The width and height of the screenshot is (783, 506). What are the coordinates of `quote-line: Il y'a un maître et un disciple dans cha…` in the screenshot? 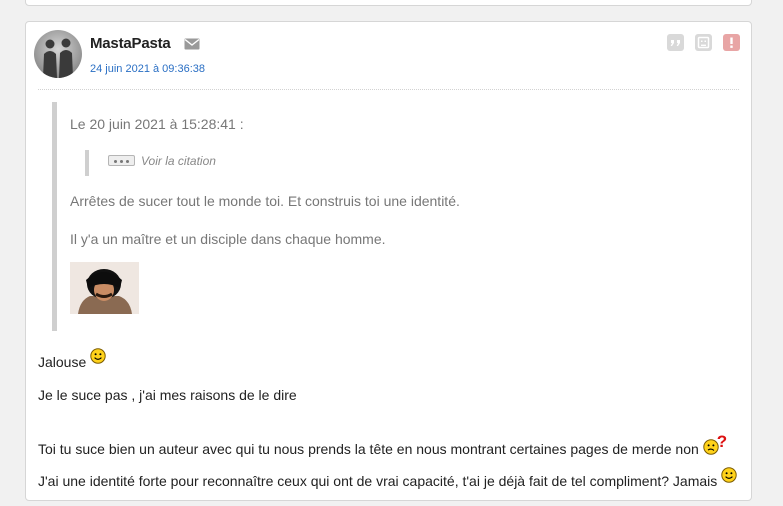 It's located at (228, 239).